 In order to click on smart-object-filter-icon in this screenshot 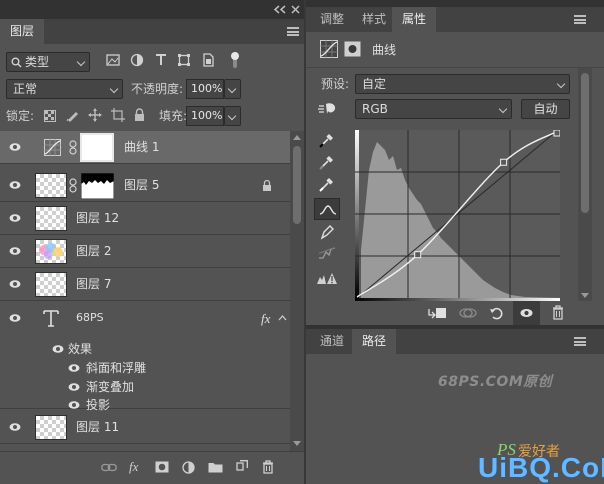, I will do `click(208, 60)`.